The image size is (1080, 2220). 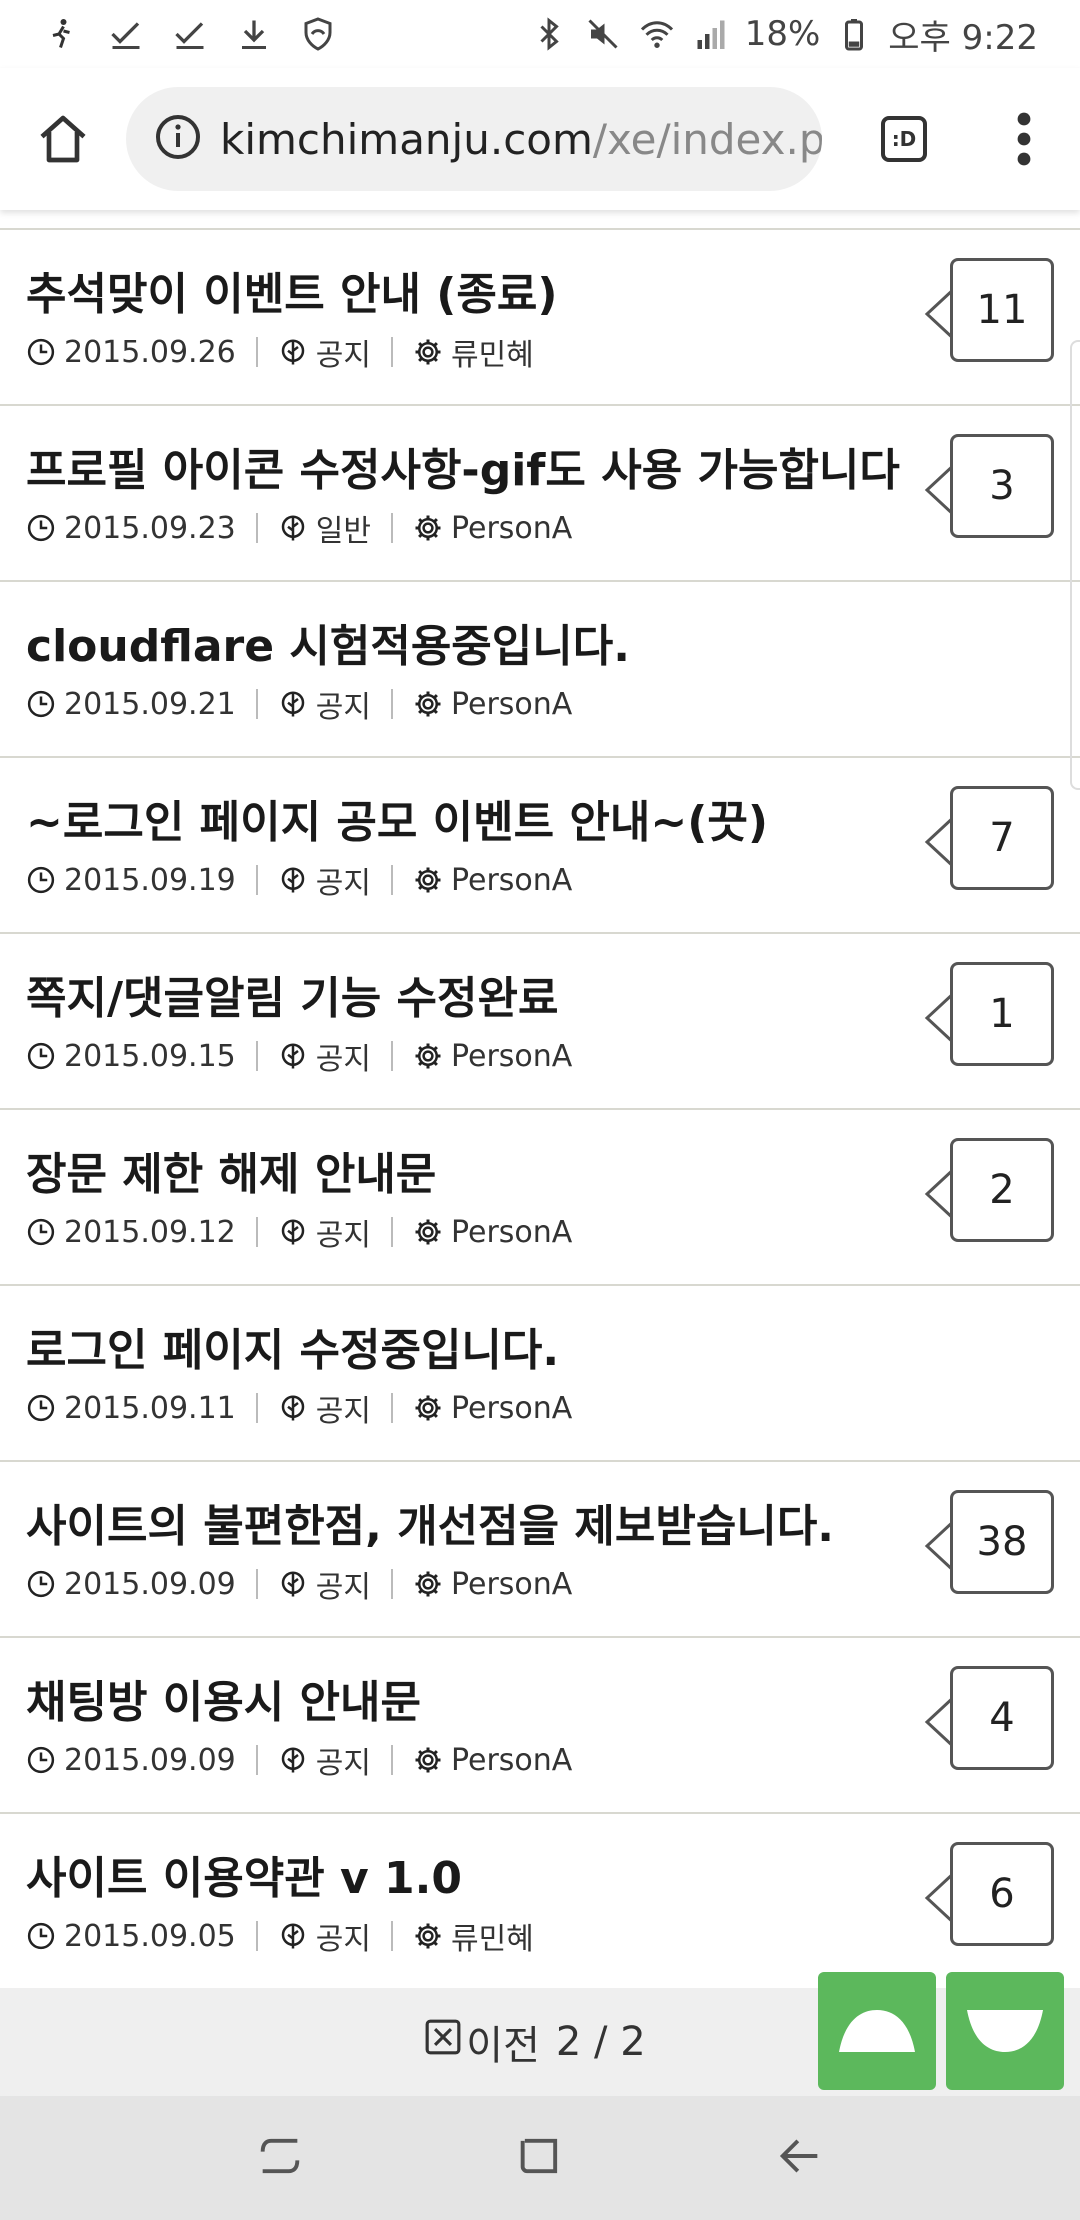 What do you see at coordinates (463, 466) in the screenshot?
I see `post-title: 프로필 아이콘 수정사항-gif도 사용 가능합니다` at bounding box center [463, 466].